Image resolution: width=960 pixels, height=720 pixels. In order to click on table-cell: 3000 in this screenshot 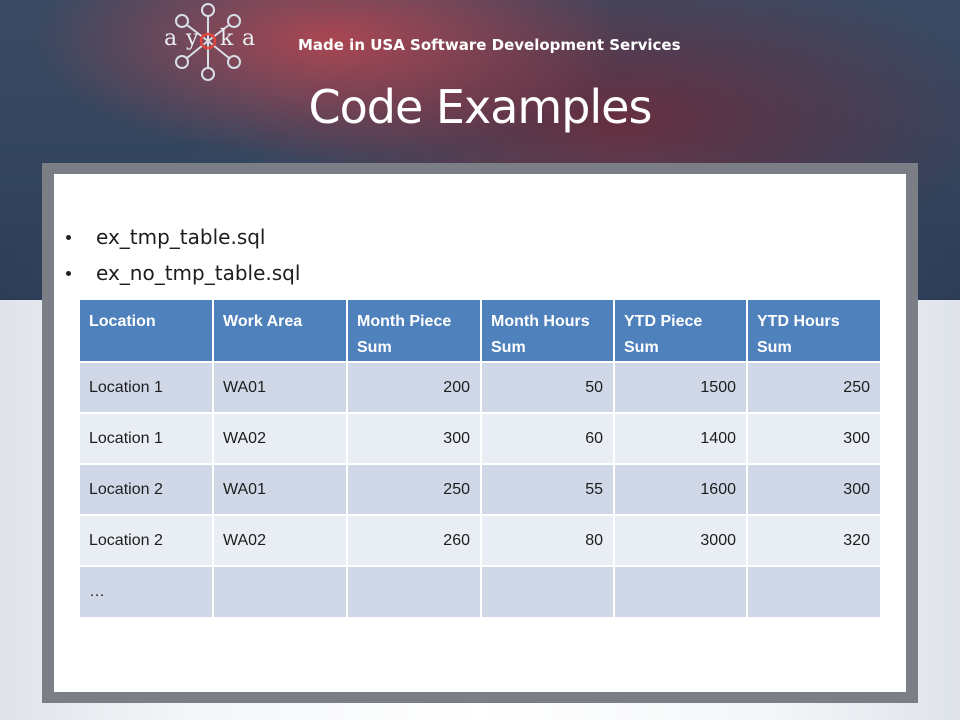, I will do `click(681, 540)`.